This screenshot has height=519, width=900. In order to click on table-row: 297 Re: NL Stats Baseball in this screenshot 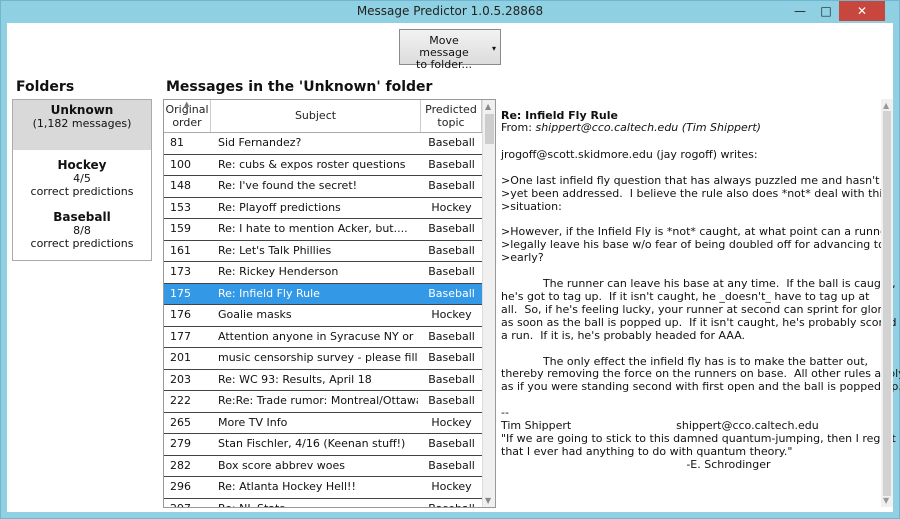, I will do `click(323, 503)`.